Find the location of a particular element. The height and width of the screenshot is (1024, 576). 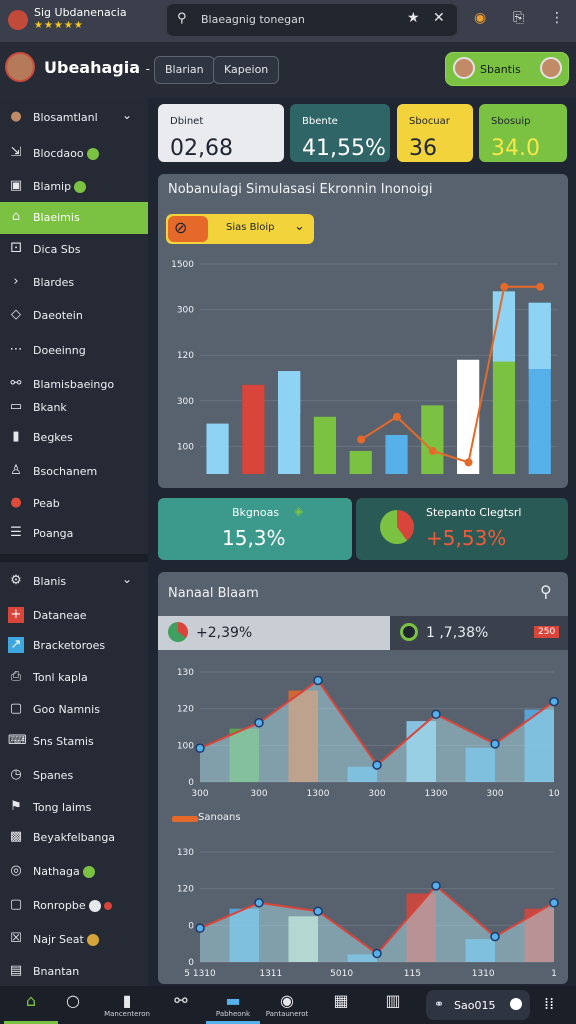

sidebar-item-2: ▣ Blamip is located at coordinates (74, 187).